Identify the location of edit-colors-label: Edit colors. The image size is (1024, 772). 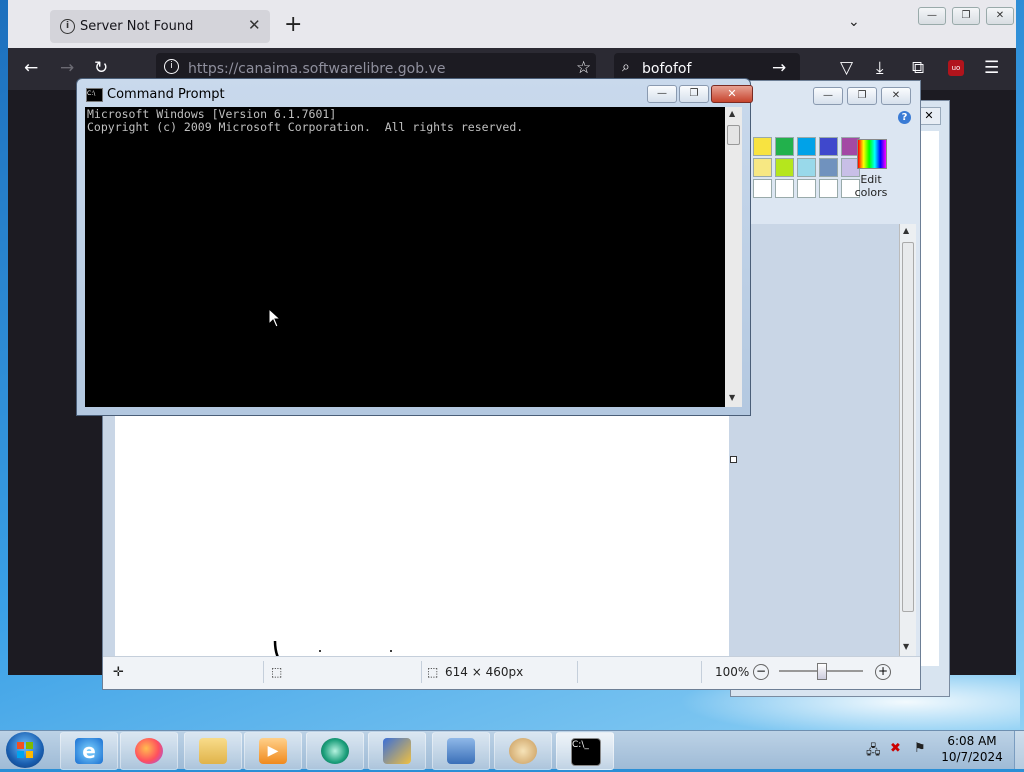
(871, 186).